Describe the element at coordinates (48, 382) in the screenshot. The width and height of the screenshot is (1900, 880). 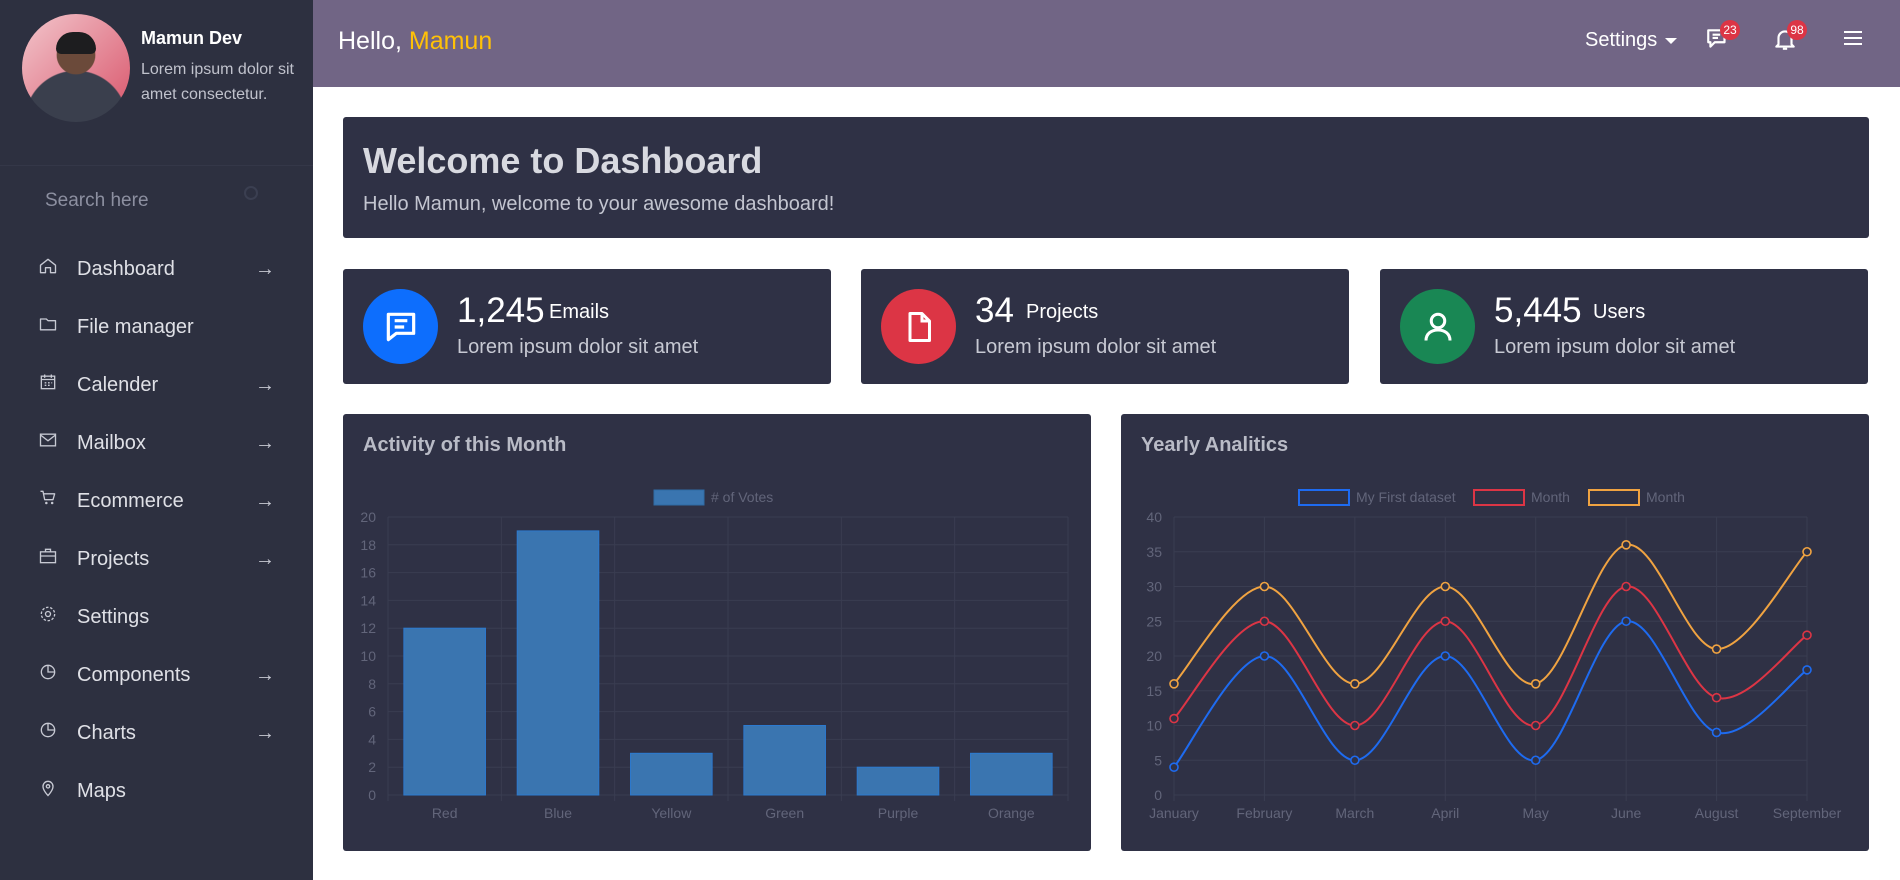
I see `calendar-icon` at that location.